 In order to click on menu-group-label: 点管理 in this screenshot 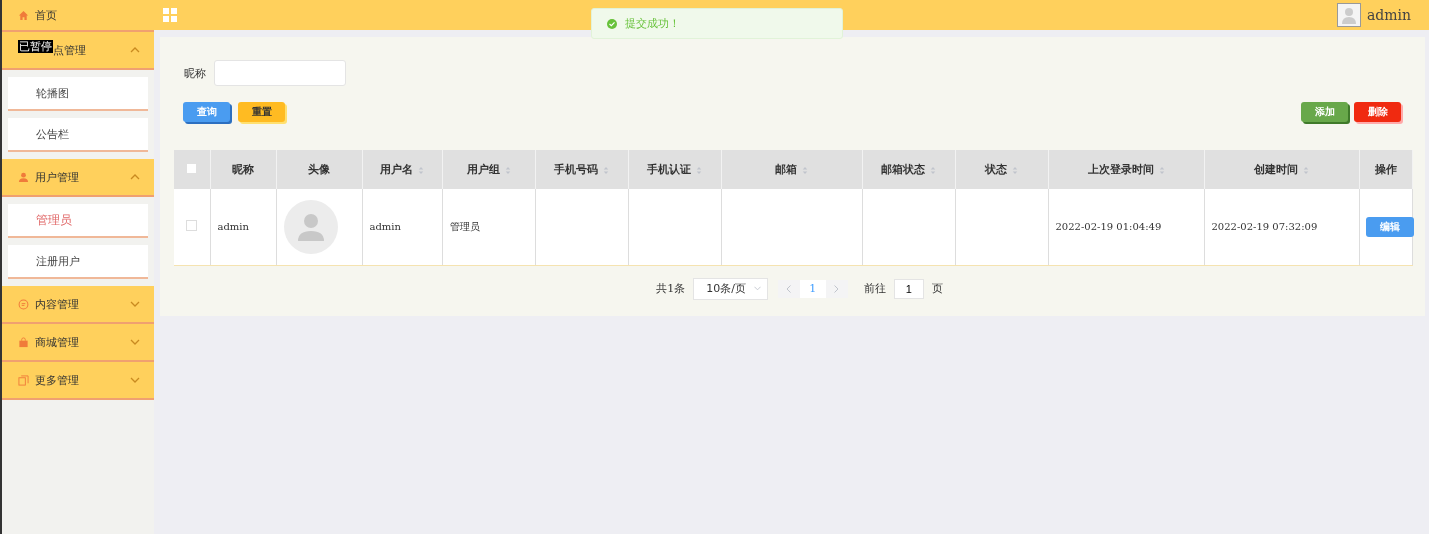, I will do `click(70, 50)`.